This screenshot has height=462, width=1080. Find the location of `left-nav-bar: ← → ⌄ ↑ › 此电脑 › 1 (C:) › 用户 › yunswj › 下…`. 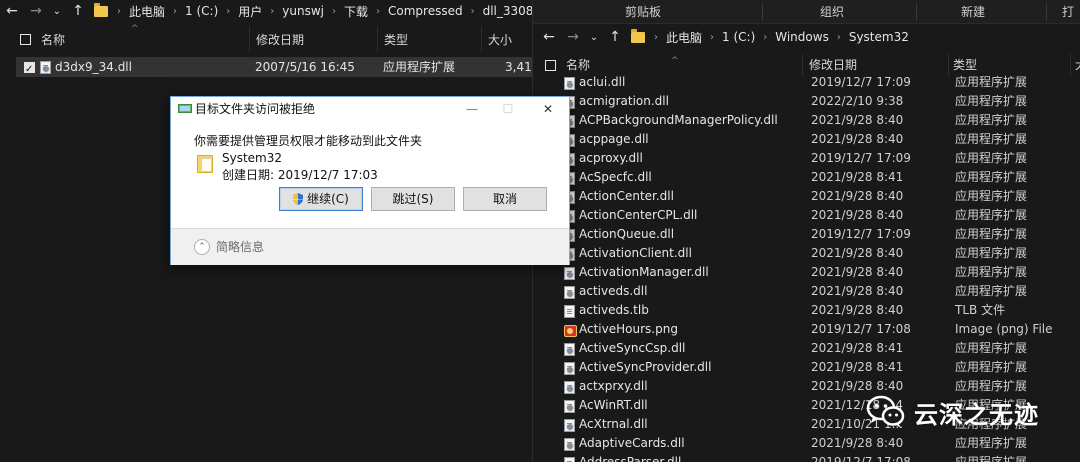

left-nav-bar: ← → ⌄ ↑ › 此电脑 › 1 (C:) › 用户 › yunswj › 下… is located at coordinates (266, 11).